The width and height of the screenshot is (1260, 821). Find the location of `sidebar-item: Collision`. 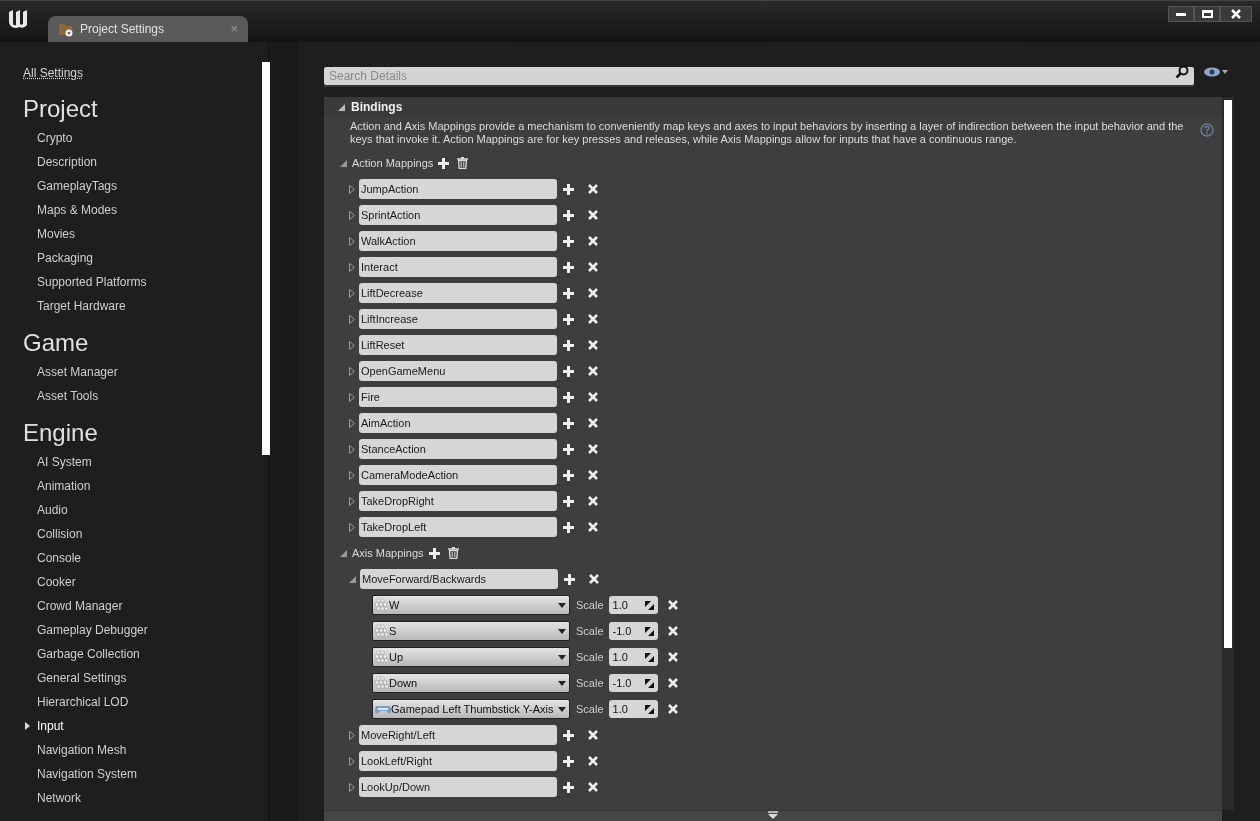

sidebar-item: Collision is located at coordinates (60, 534).